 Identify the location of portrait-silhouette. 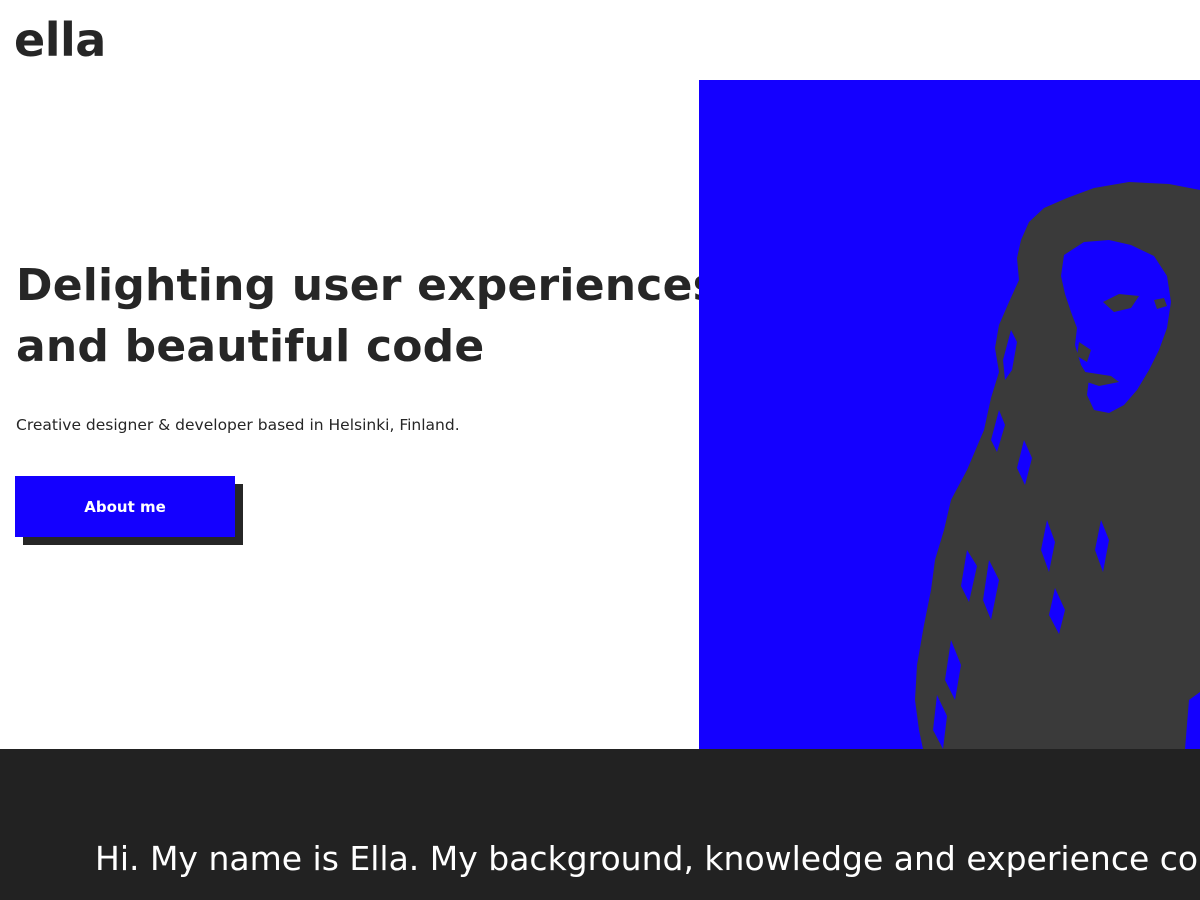
(1057, 465).